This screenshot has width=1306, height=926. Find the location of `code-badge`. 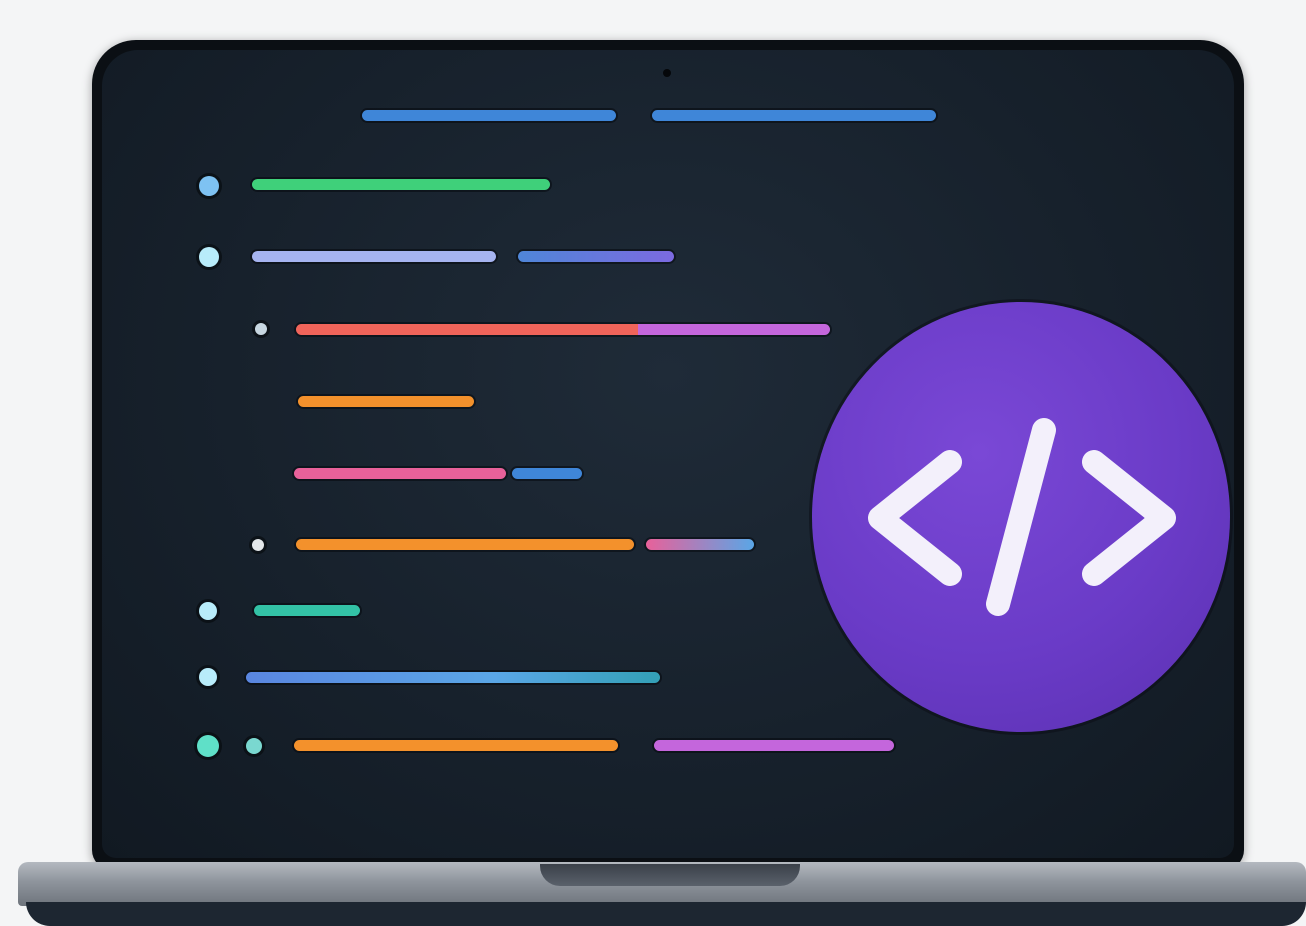

code-badge is located at coordinates (1021, 517).